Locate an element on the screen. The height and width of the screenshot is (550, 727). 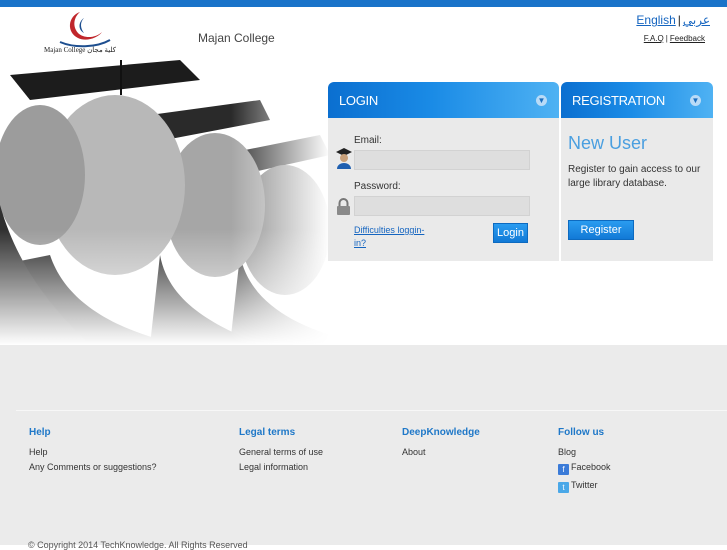
logo-caption: Majan College كلية مجان is located at coordinates (80, 50).